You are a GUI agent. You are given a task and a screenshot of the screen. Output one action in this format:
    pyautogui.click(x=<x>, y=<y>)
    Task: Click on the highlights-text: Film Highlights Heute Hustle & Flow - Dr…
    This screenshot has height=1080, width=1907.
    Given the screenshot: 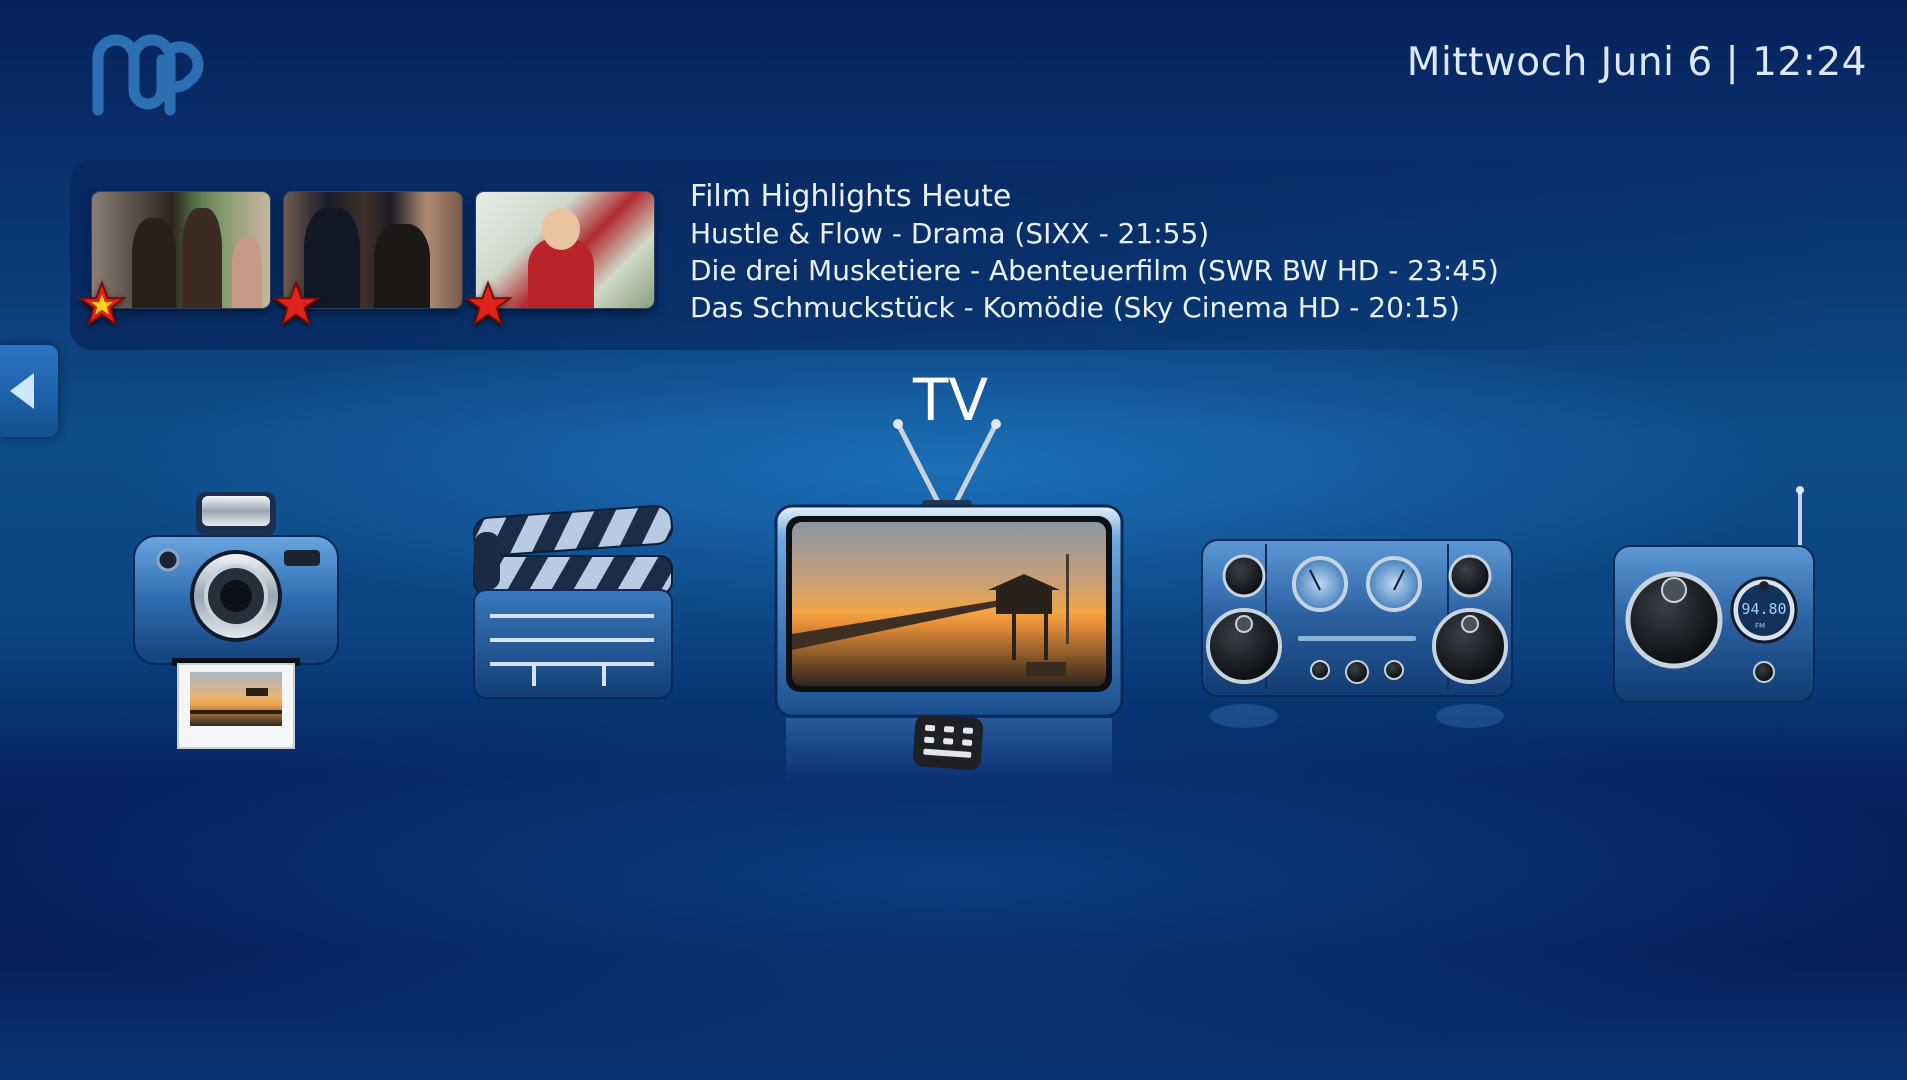 What is the action you would take?
    pyautogui.click(x=1094, y=252)
    